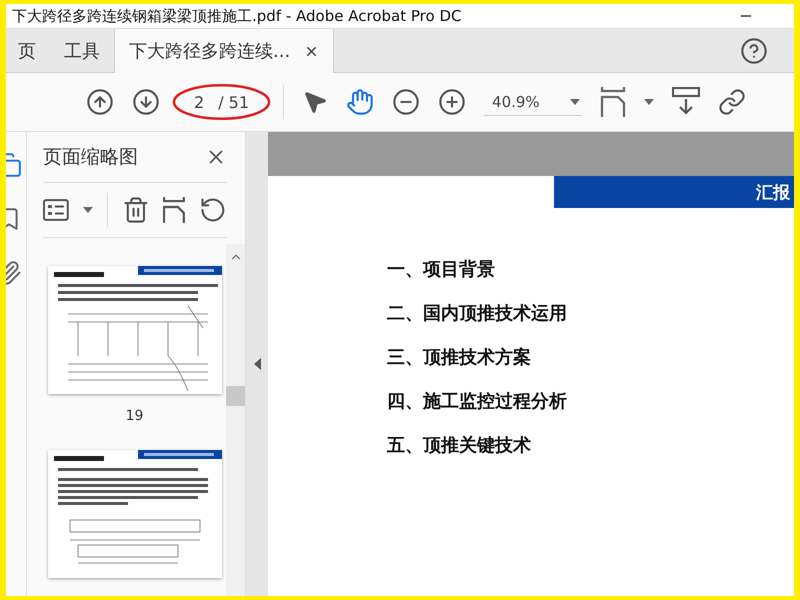 The image size is (800, 600). Describe the element at coordinates (441, 270) in the screenshot. I see `outline-item: 一、项目背景` at that location.